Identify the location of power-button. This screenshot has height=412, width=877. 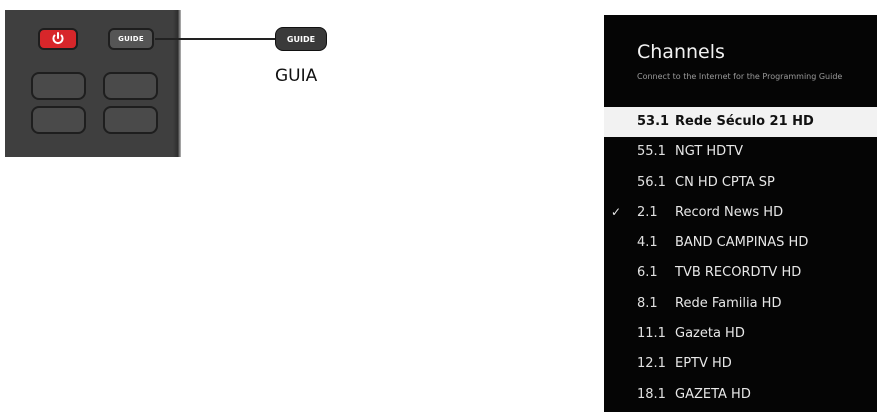
(58, 39).